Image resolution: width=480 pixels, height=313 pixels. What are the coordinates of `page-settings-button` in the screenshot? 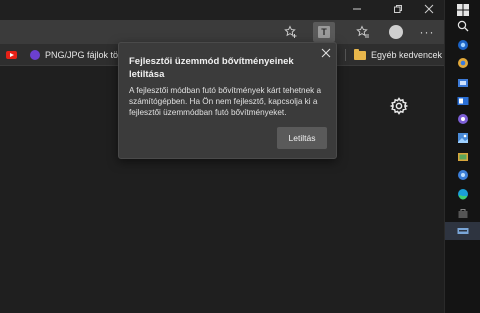 It's located at (399, 106).